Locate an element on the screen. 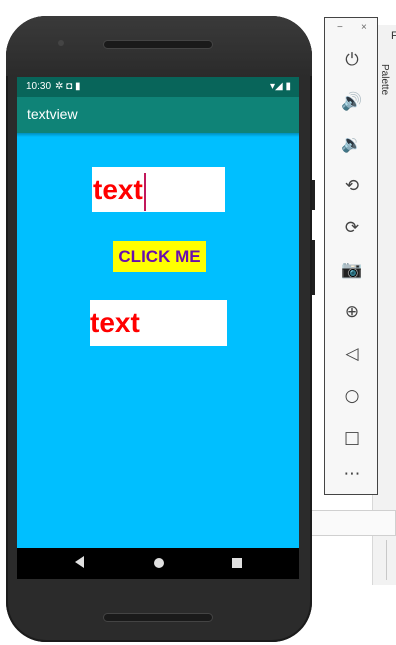 This screenshot has height=645, width=396. bottom-speaker is located at coordinates (158, 617).